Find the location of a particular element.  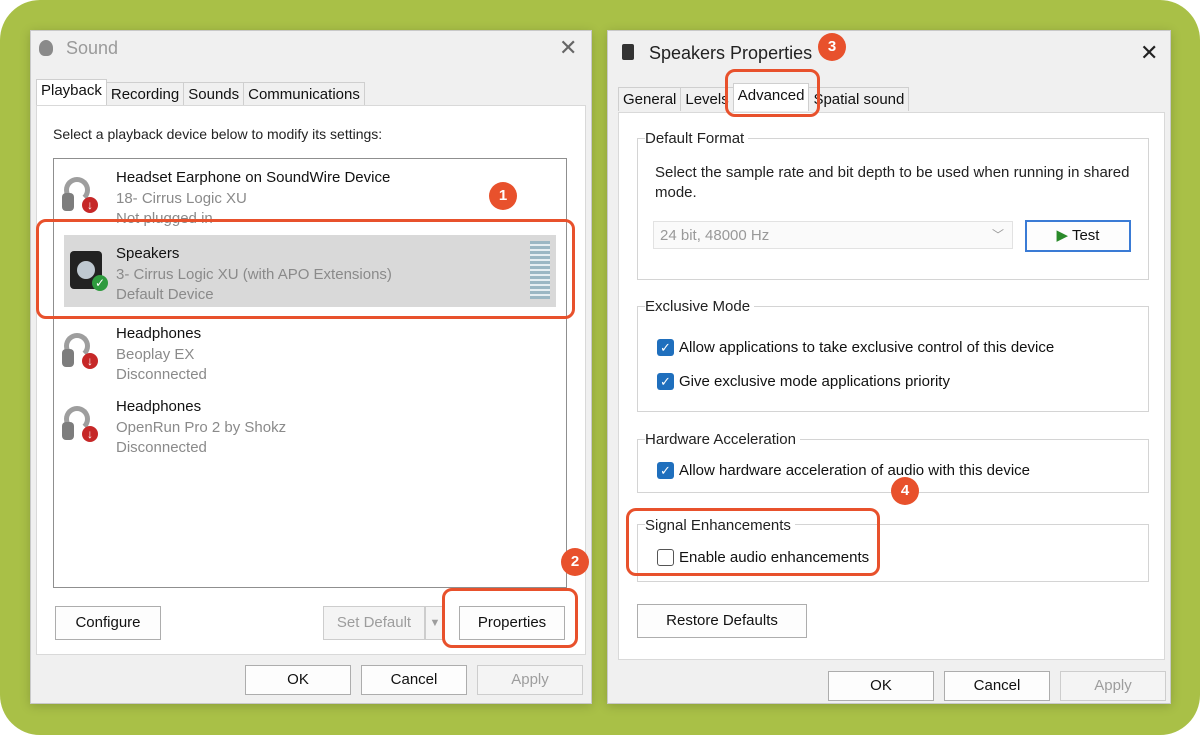

device-driver: 18- Cirrus Logic XU is located at coordinates (181, 198).